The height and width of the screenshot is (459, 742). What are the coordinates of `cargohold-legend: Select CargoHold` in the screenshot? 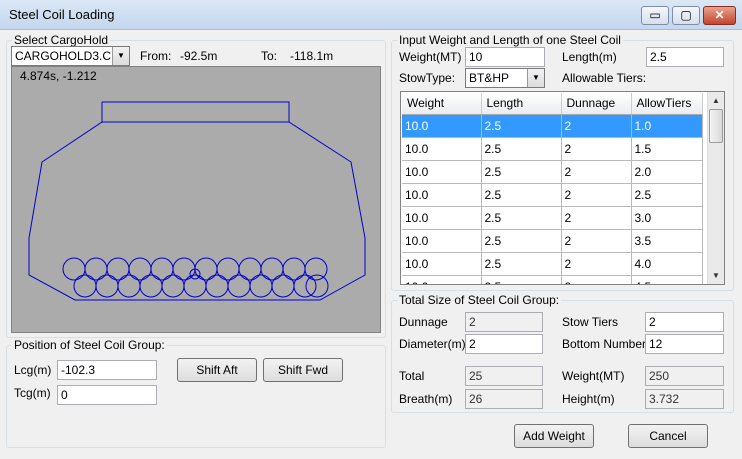 It's located at (61, 40).